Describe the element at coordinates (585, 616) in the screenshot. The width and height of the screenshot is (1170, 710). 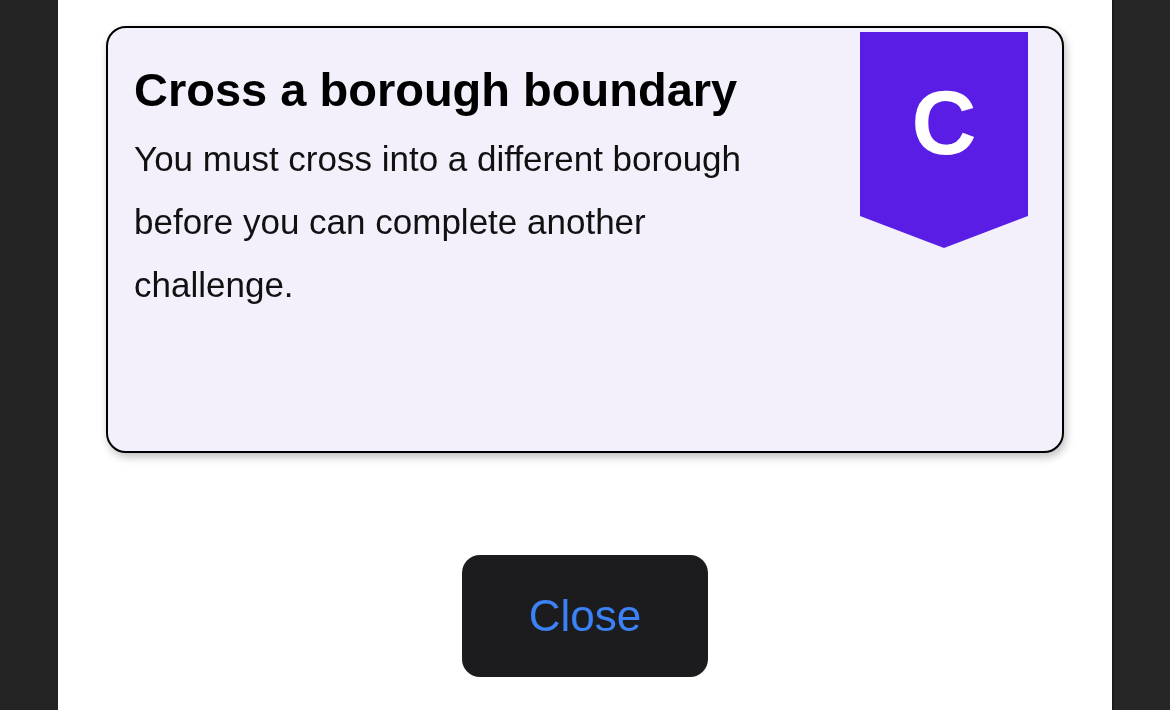
I see `close-button: Close` at that location.